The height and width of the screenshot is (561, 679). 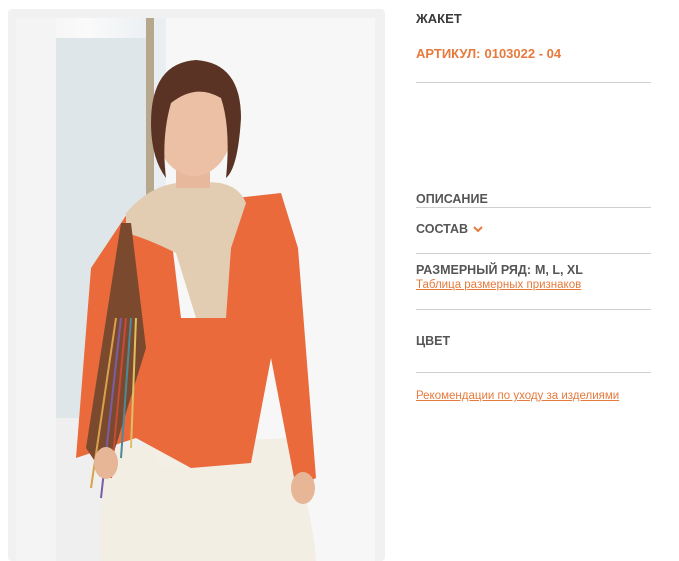 What do you see at coordinates (517, 396) in the screenshot?
I see `care-link: Рекомендации по уходу за изделиями` at bounding box center [517, 396].